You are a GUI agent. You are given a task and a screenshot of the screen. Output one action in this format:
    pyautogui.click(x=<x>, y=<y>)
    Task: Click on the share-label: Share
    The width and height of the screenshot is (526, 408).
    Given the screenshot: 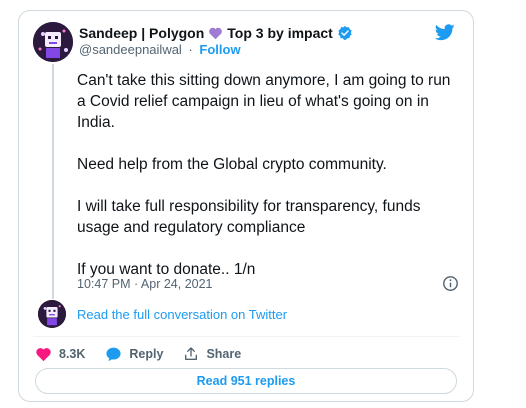 What is the action you would take?
    pyautogui.click(x=224, y=354)
    